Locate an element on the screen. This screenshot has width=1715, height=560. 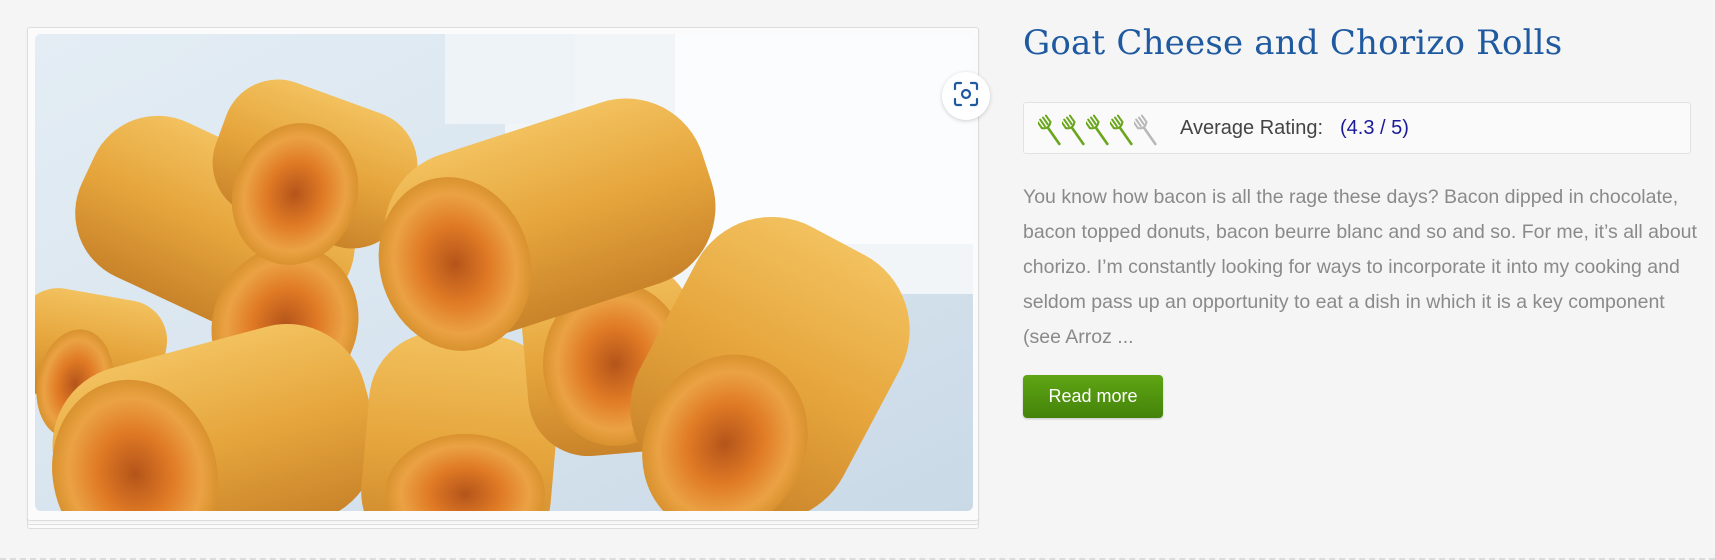
fork-rating is located at coordinates (1098, 131).